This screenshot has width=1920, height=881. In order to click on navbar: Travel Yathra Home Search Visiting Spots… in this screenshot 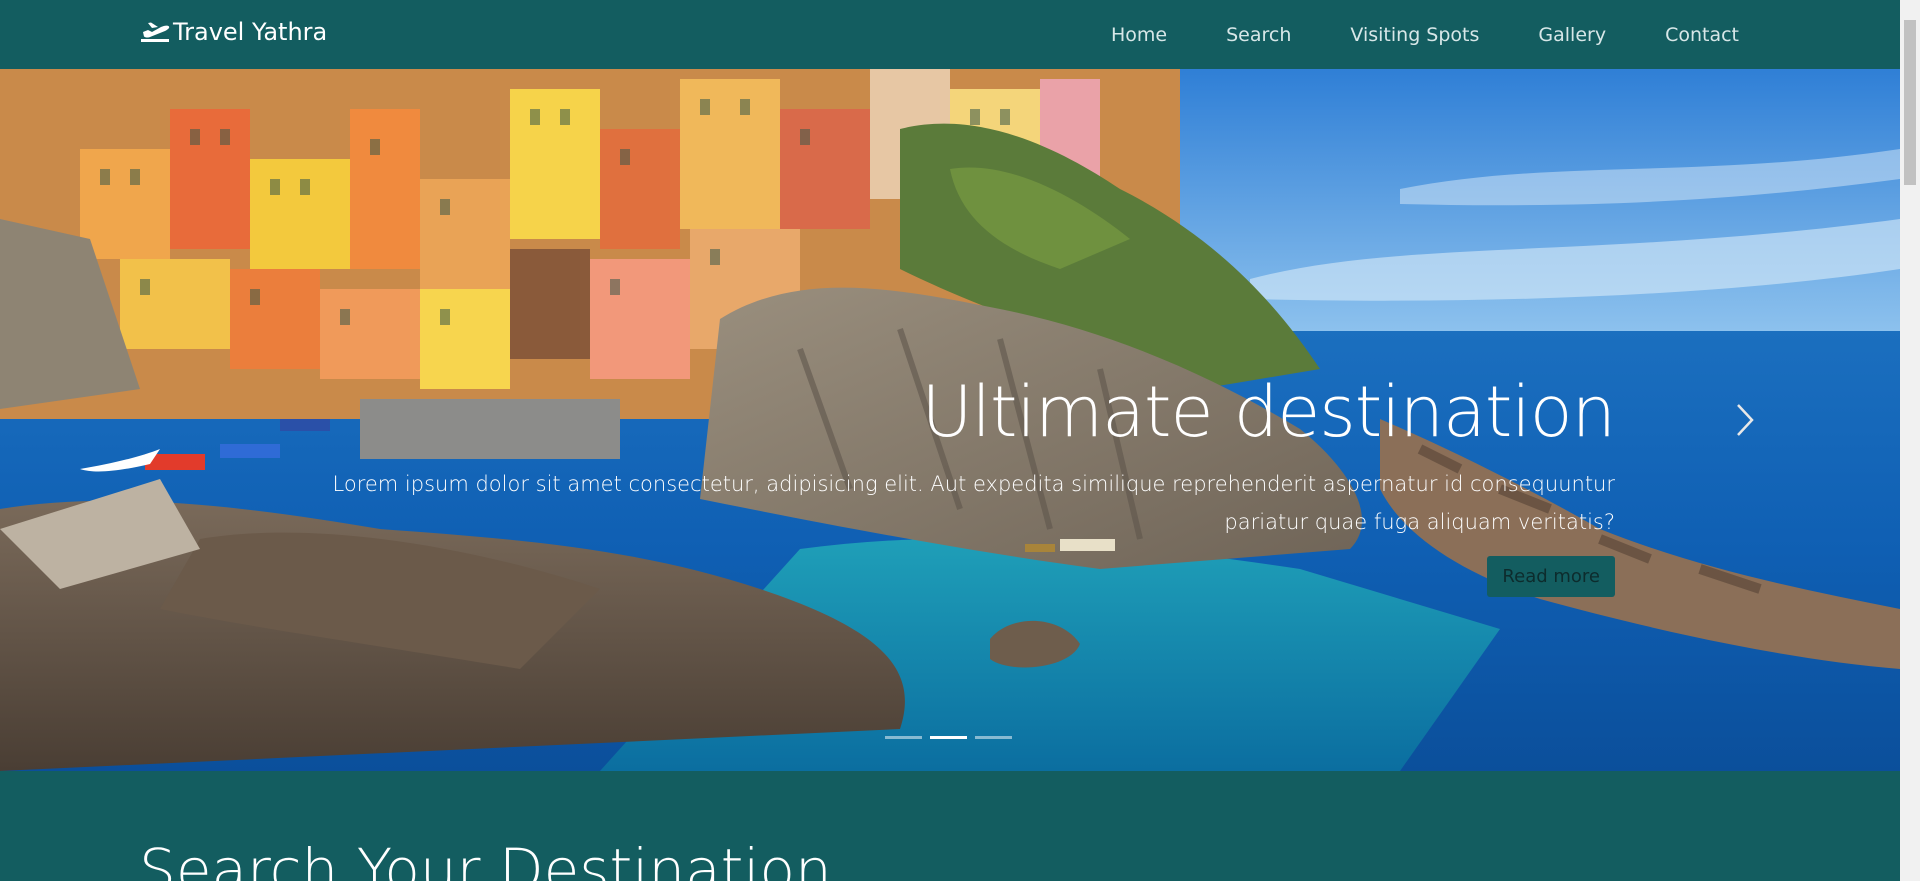, I will do `click(950, 34)`.